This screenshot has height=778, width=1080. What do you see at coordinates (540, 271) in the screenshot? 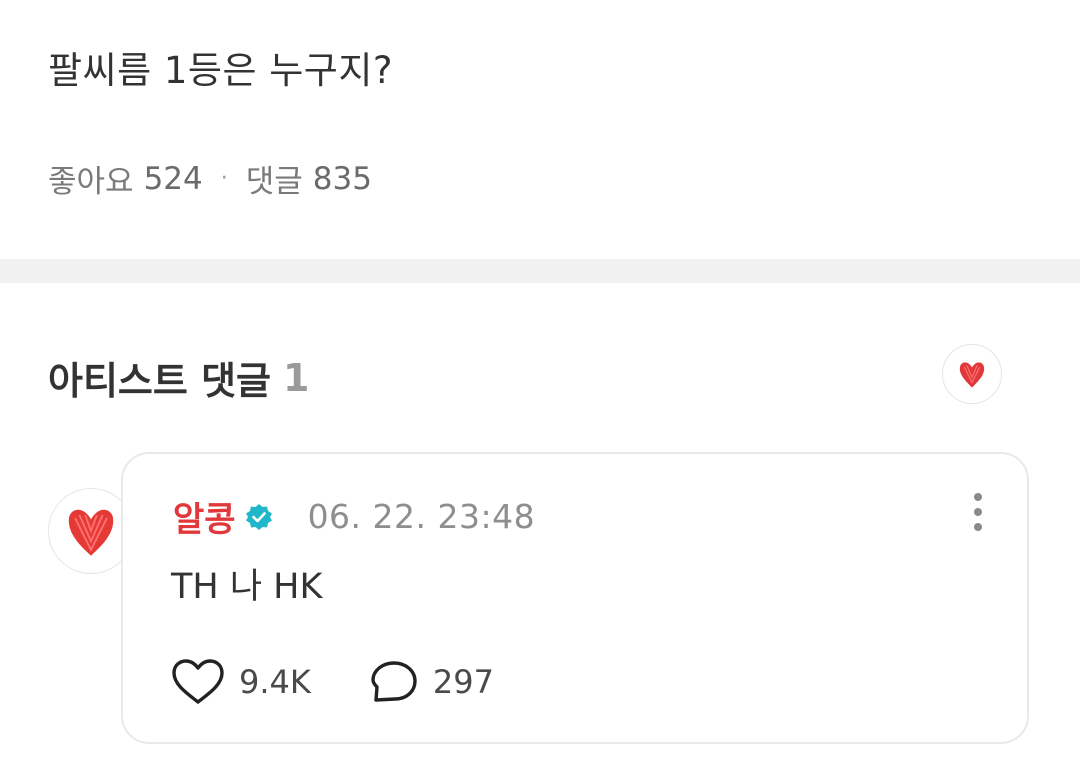
I see `section-divider` at bounding box center [540, 271].